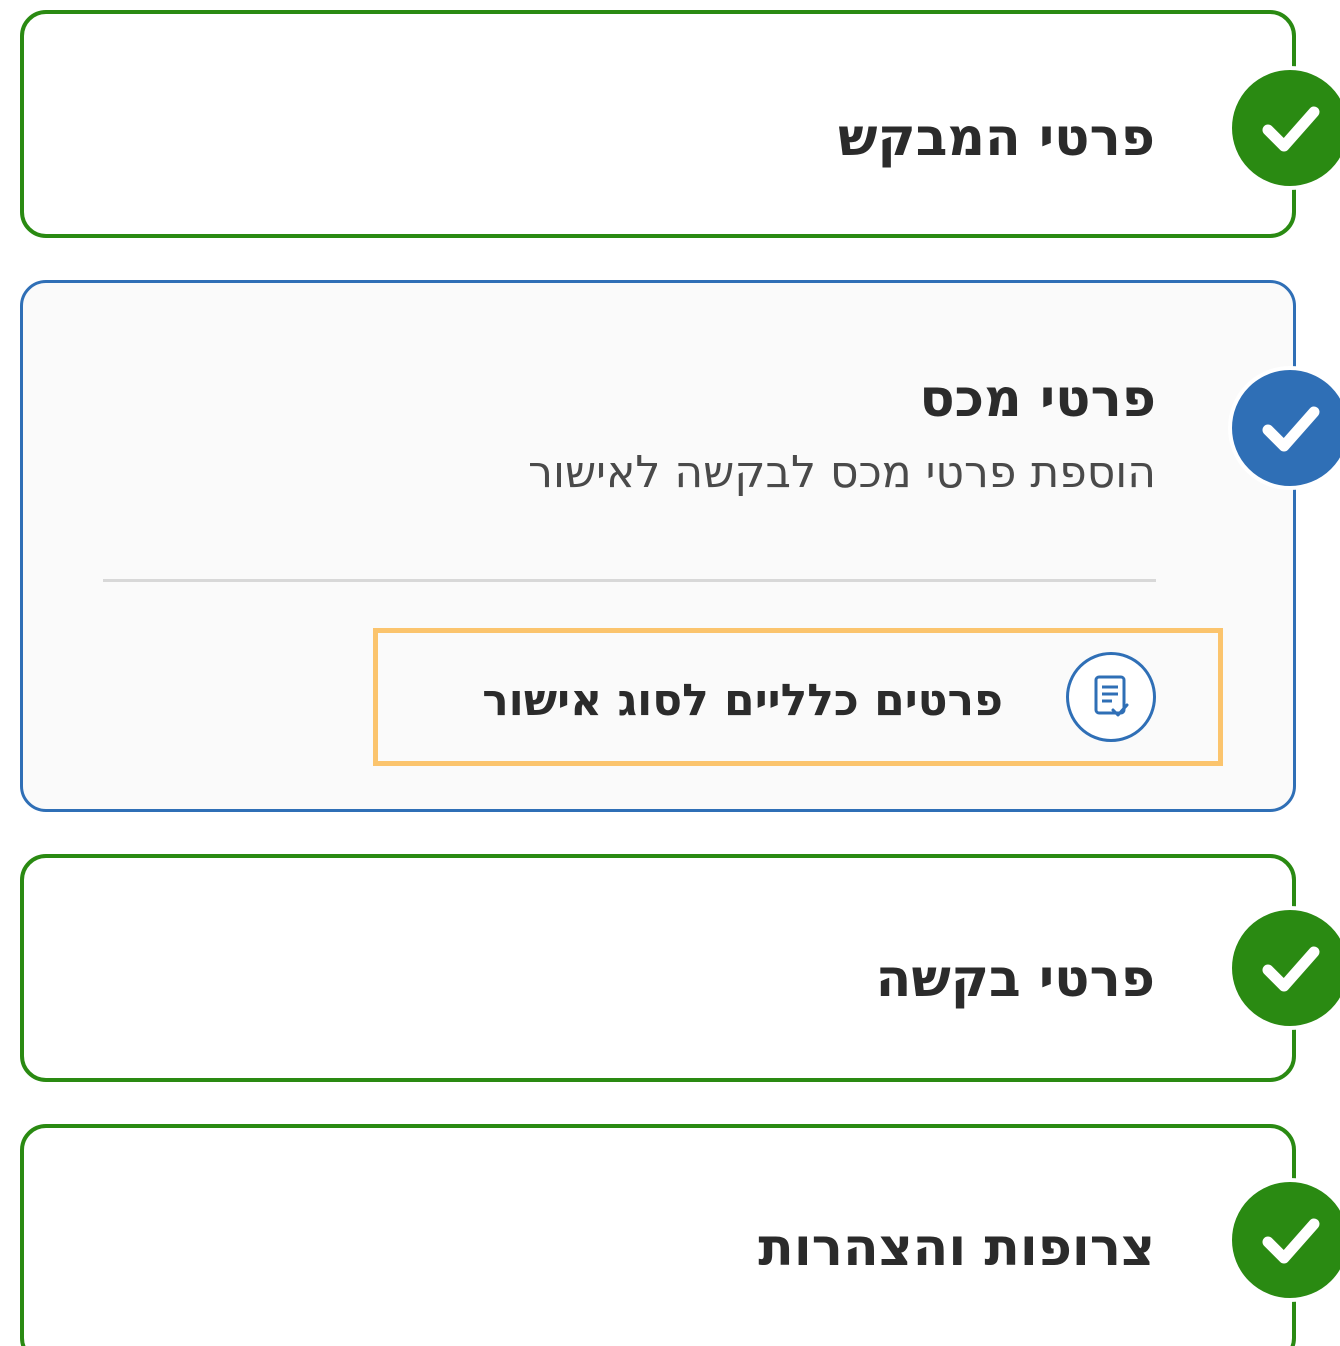  Describe the element at coordinates (629, 580) in the screenshot. I see `divider` at that location.